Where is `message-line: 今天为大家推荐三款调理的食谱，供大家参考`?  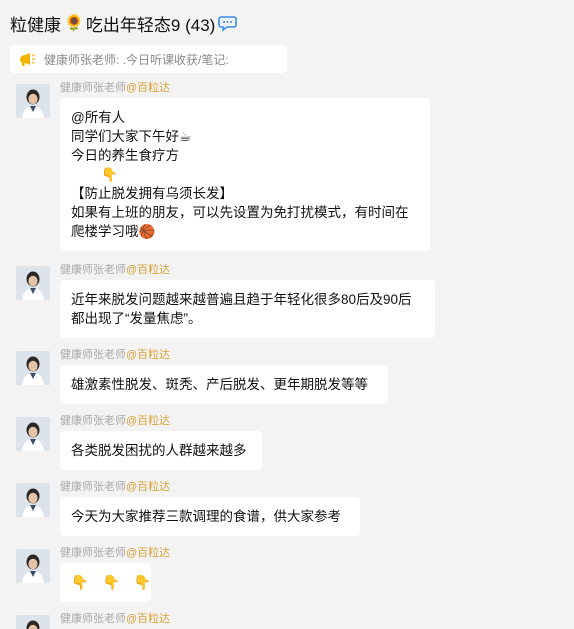
message-line: 今天为大家推荐三款调理的食谱，供大家参考 is located at coordinates (206, 516).